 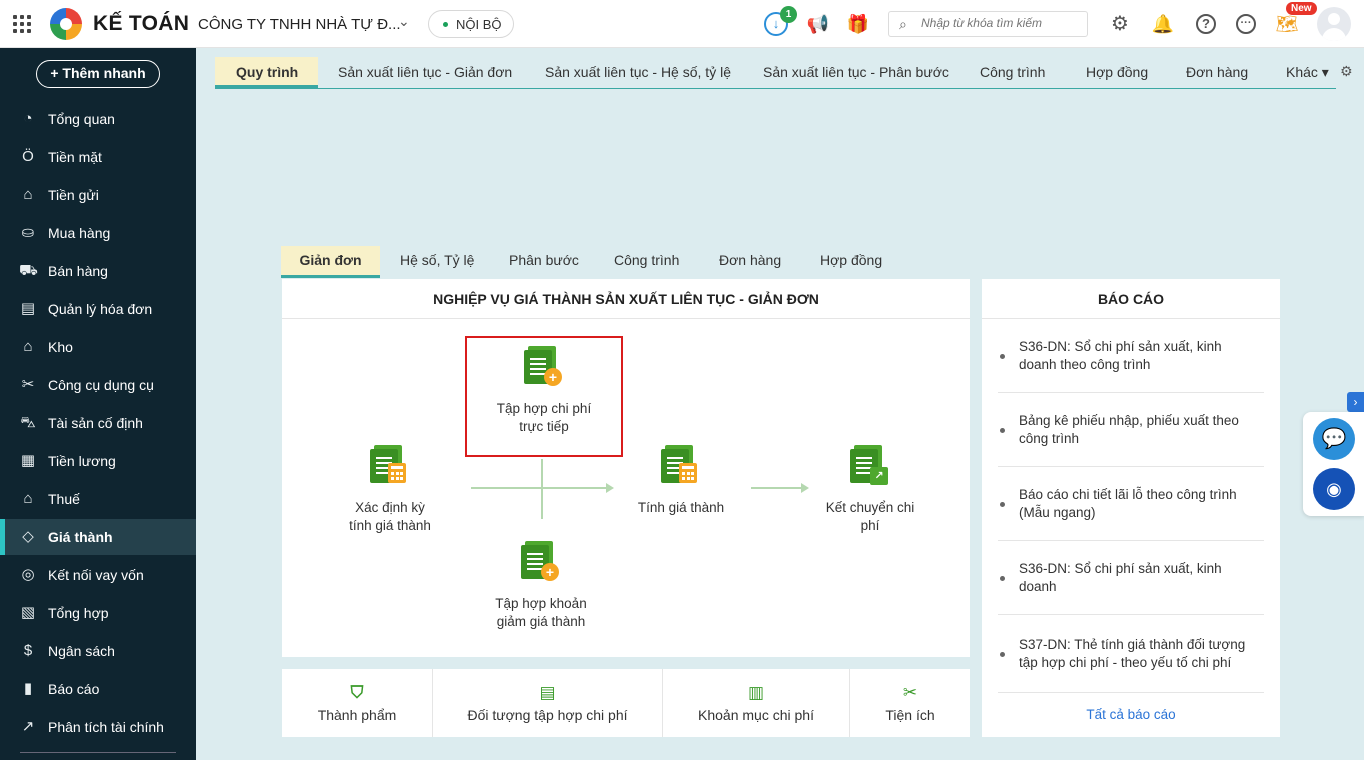 I want to click on sidebar-item: ⌂ Thuế, so click(x=98, y=499).